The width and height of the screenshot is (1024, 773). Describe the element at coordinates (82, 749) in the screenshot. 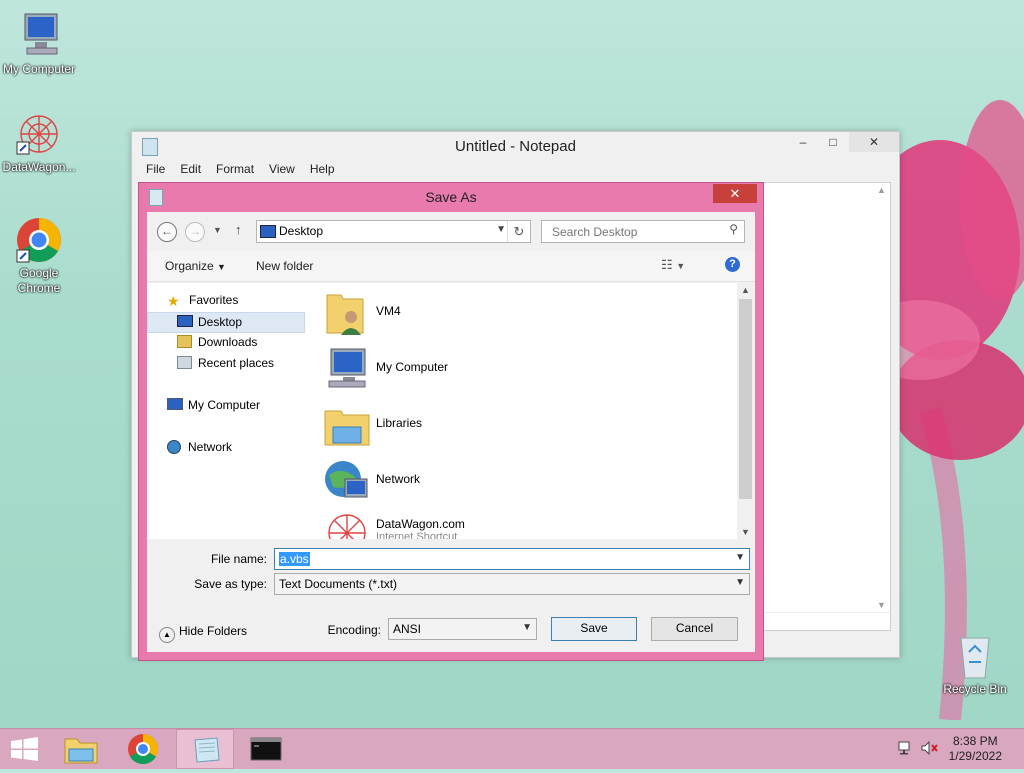

I see `taskbar-file-explorer` at that location.